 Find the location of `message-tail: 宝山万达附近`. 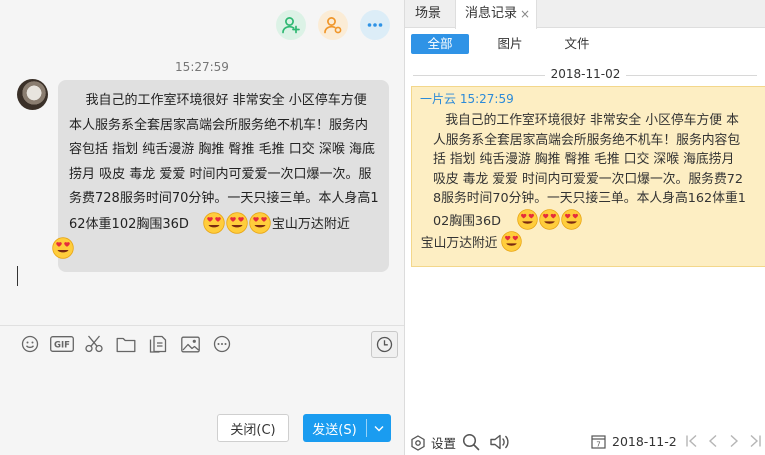

message-tail: 宝山万达附近 is located at coordinates (310, 224).